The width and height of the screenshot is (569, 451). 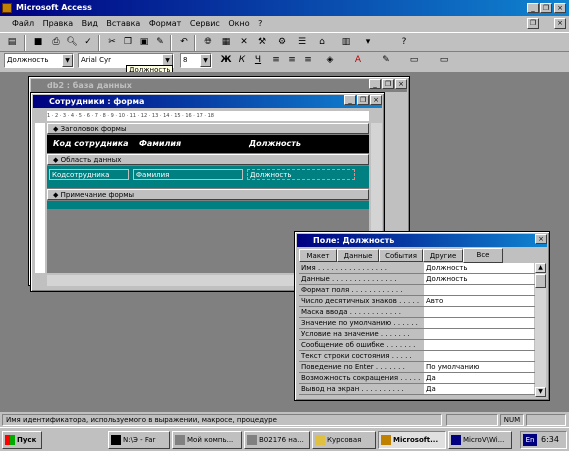 I want to click on view-icon: ▤, so click(x=12, y=42).